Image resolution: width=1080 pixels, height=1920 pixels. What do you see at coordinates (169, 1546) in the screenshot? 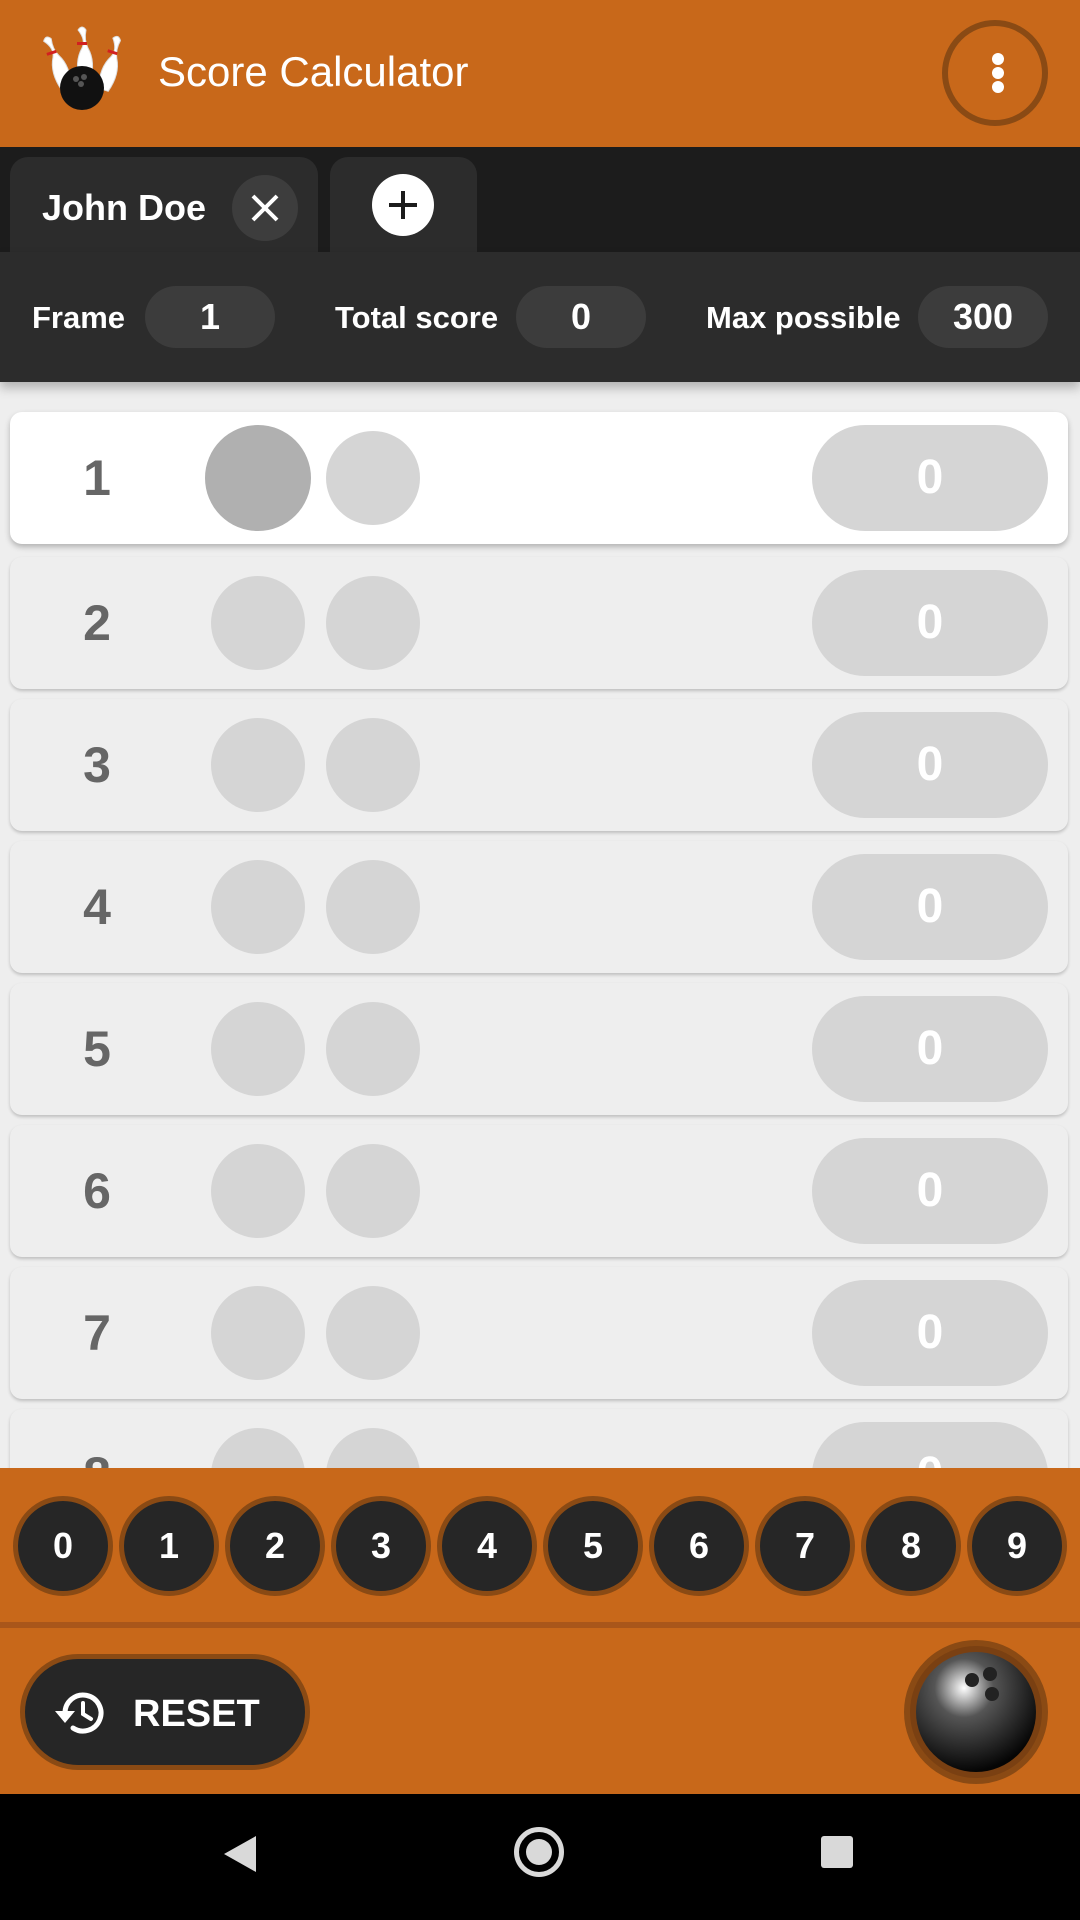
I see `pins-1-button: 1` at bounding box center [169, 1546].